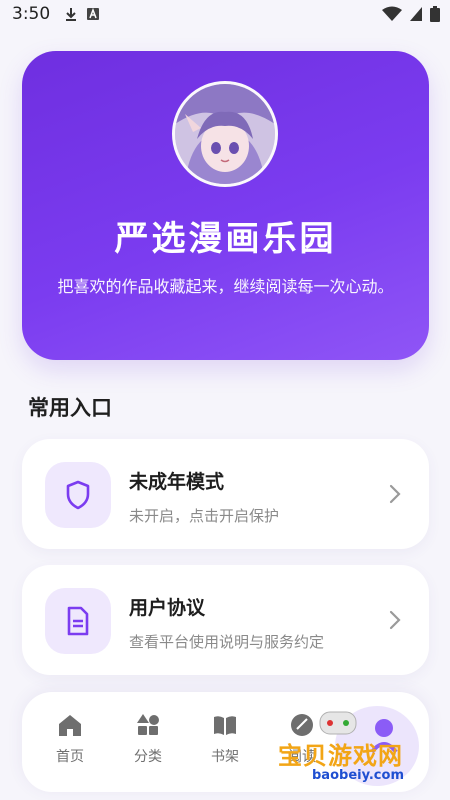 This screenshot has height=800, width=450. What do you see at coordinates (148, 724) in the screenshot?
I see `category-icon` at bounding box center [148, 724].